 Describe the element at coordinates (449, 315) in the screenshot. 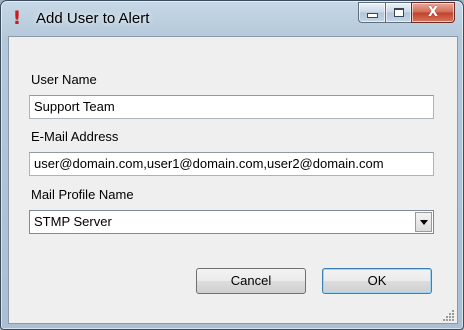

I see `resize-grip-icon` at that location.